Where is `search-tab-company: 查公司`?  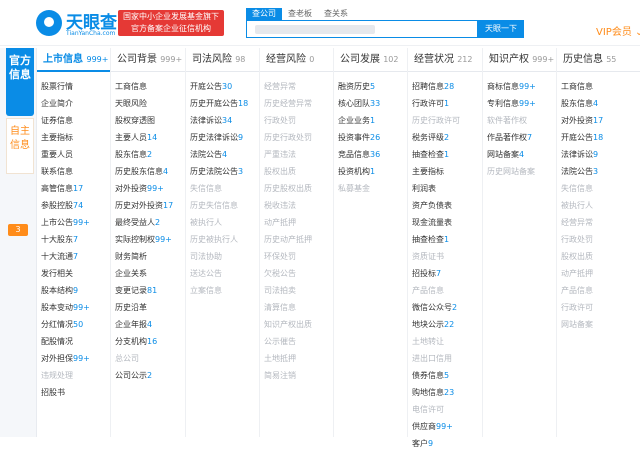 search-tab-company: 查公司 is located at coordinates (264, 14).